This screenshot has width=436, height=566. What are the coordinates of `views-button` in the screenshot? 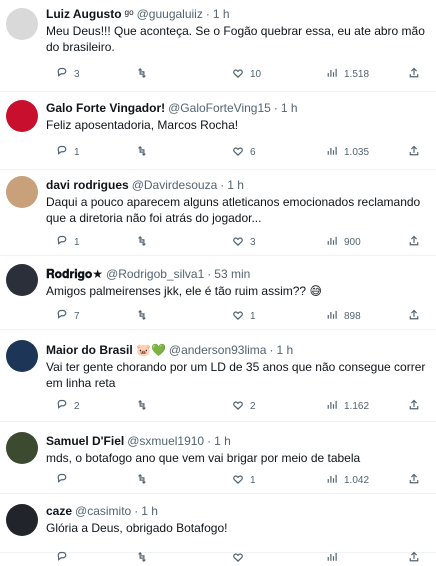 It's located at (335, 558).